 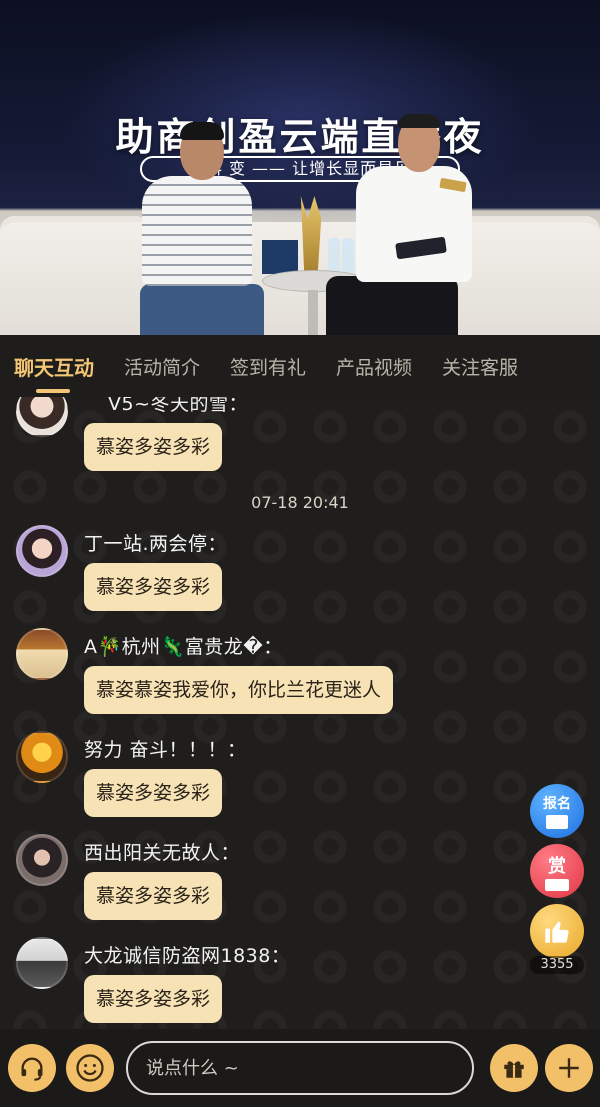 I want to click on headset-icon, so click(x=32, y=1069).